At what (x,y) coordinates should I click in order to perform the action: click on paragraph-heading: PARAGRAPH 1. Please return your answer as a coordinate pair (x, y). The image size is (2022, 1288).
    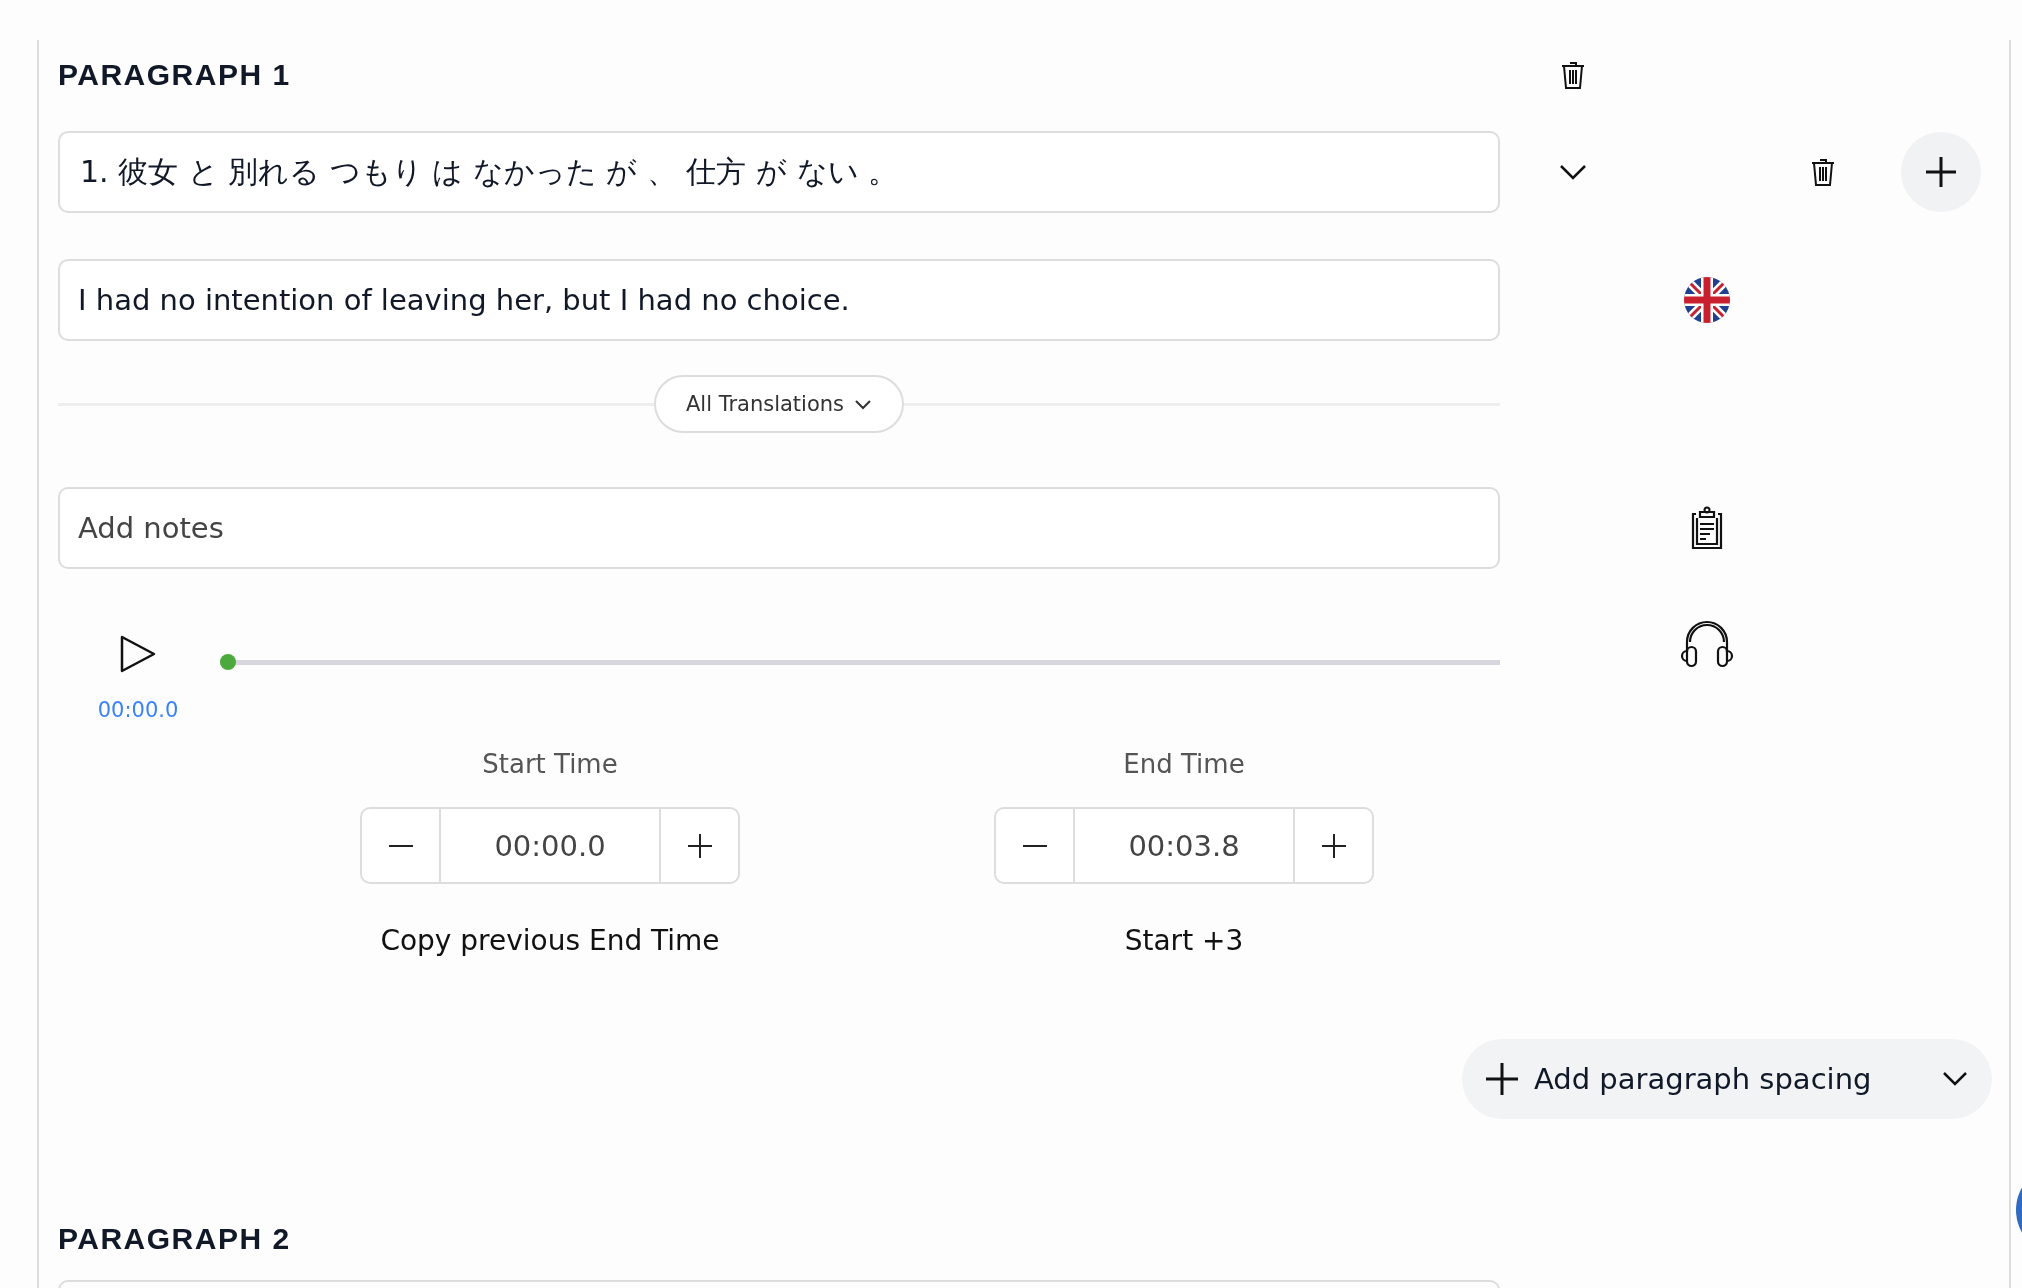
    Looking at the image, I should click on (174, 75).